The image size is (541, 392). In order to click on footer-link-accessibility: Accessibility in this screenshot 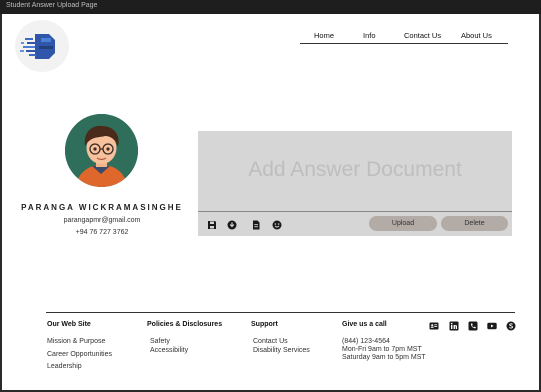, I will do `click(169, 351)`.